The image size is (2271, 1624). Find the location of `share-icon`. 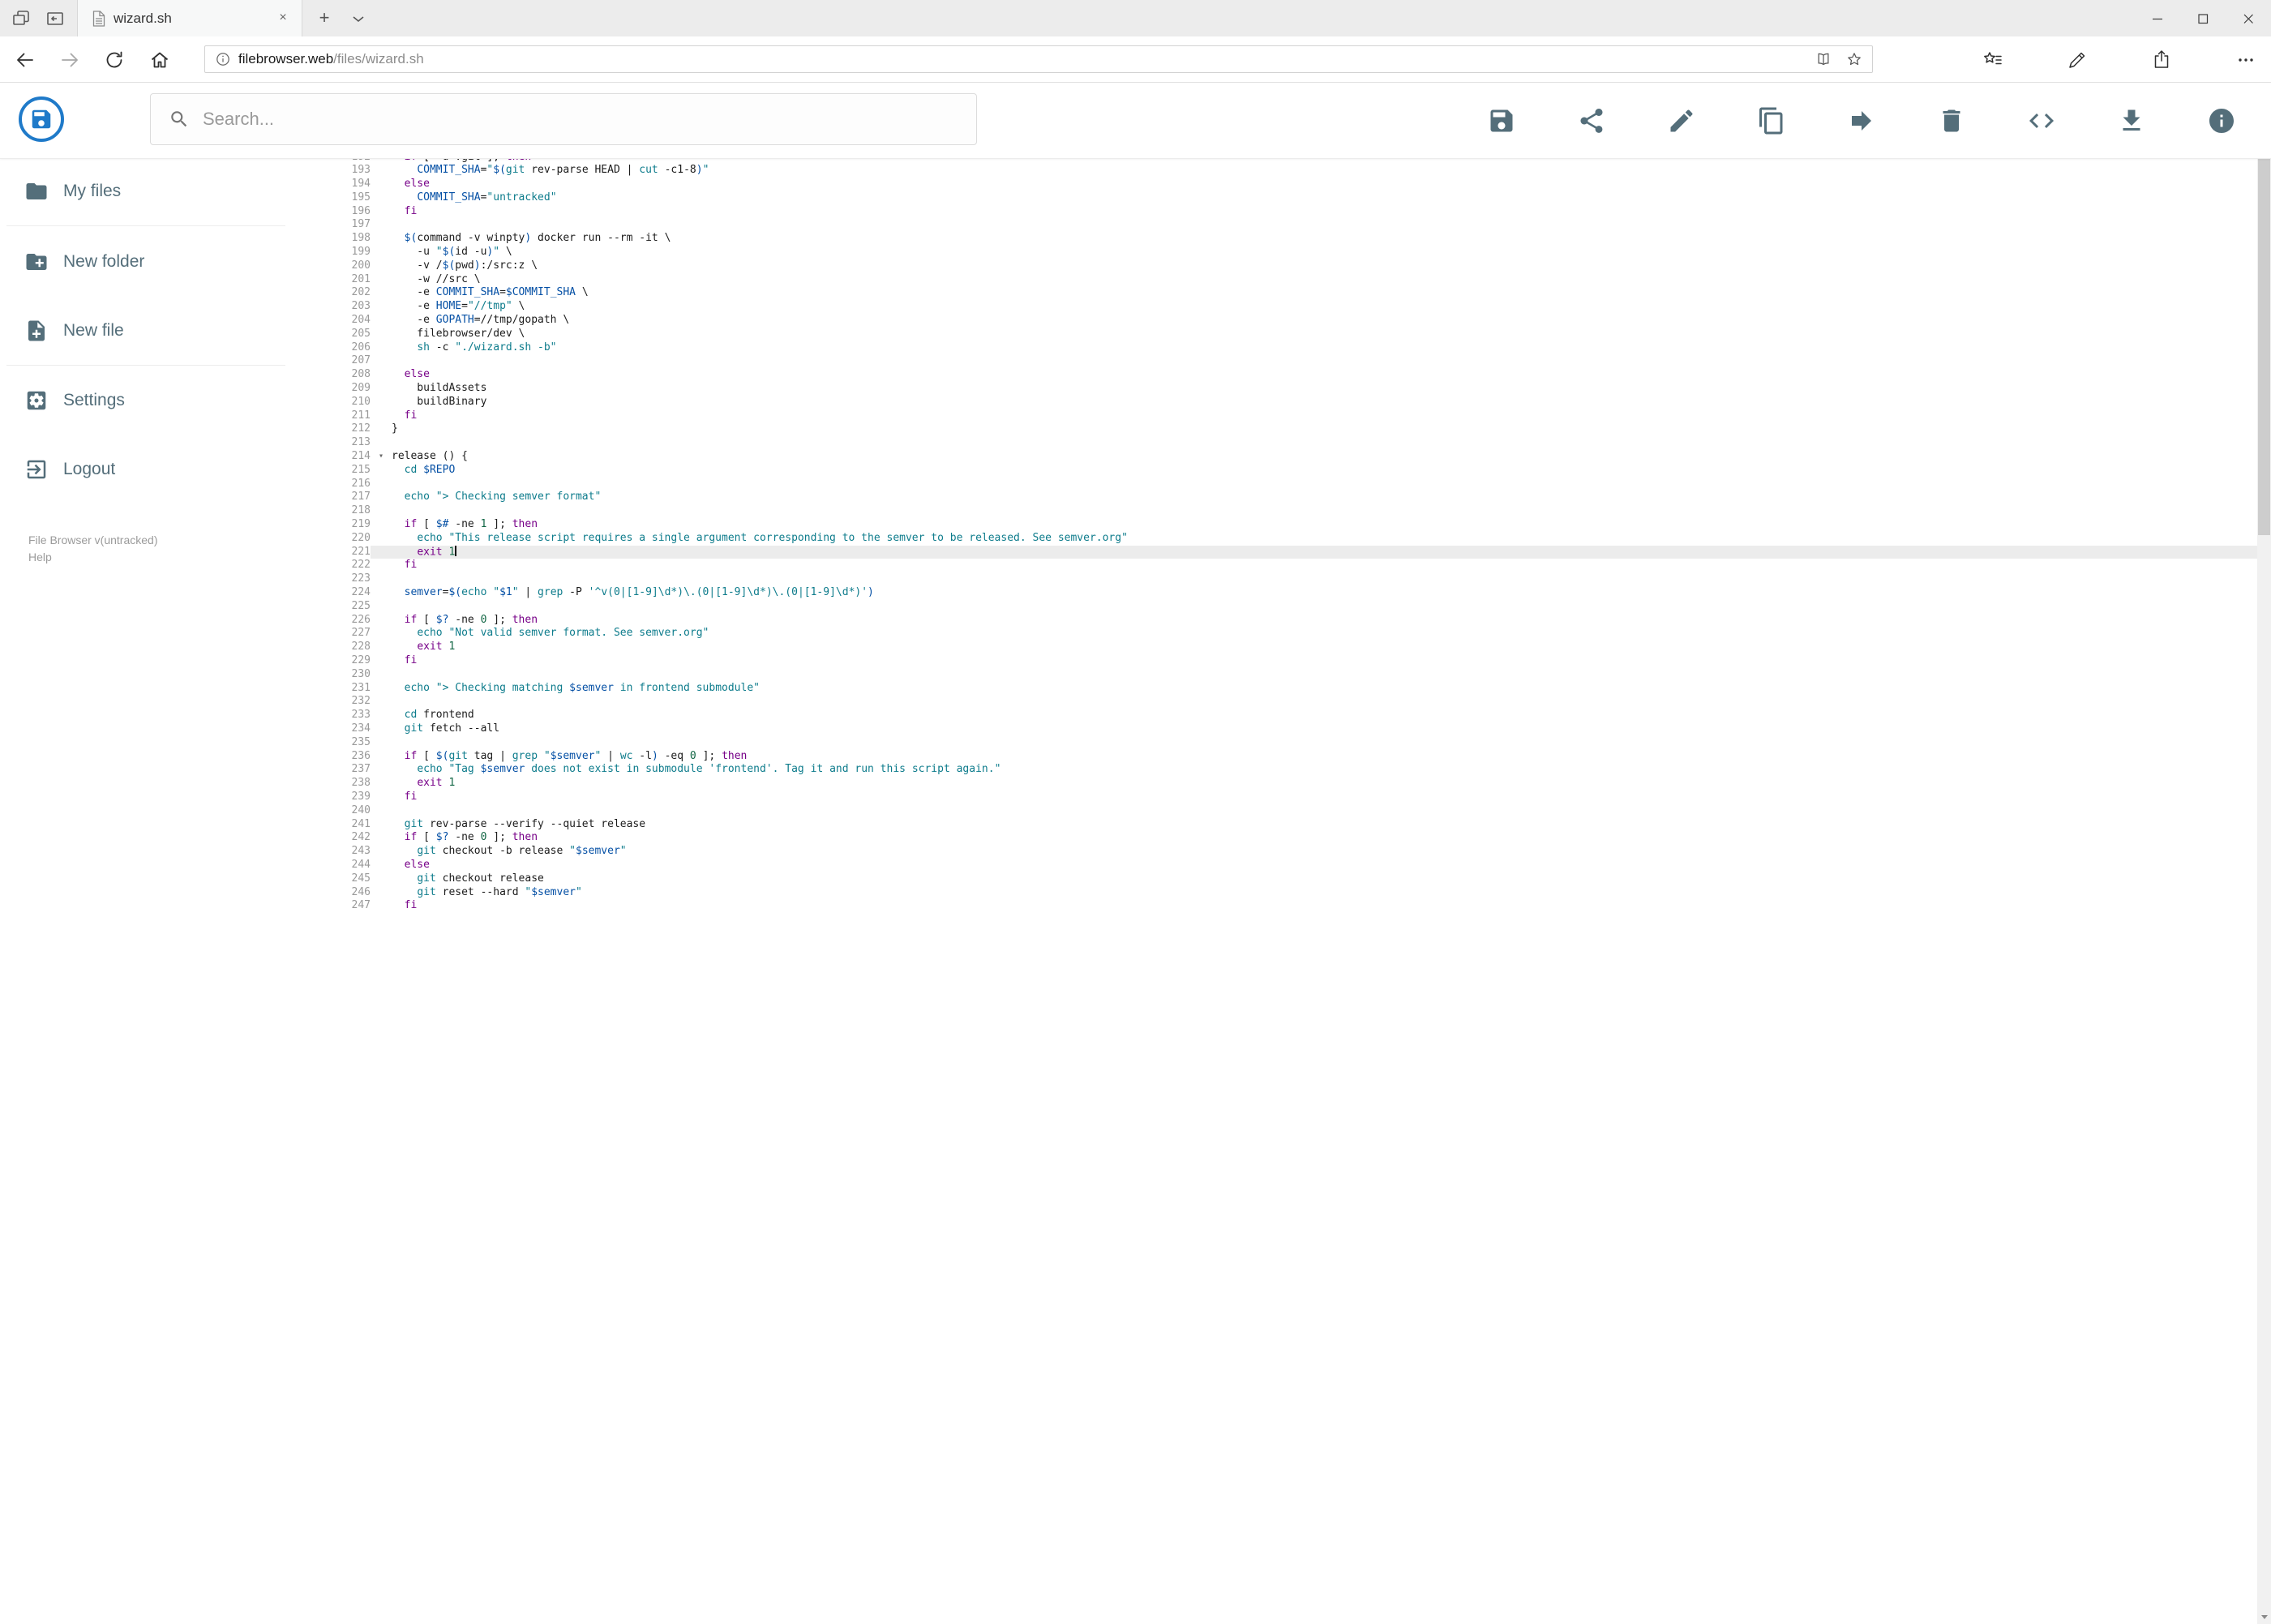

share-icon is located at coordinates (2162, 60).